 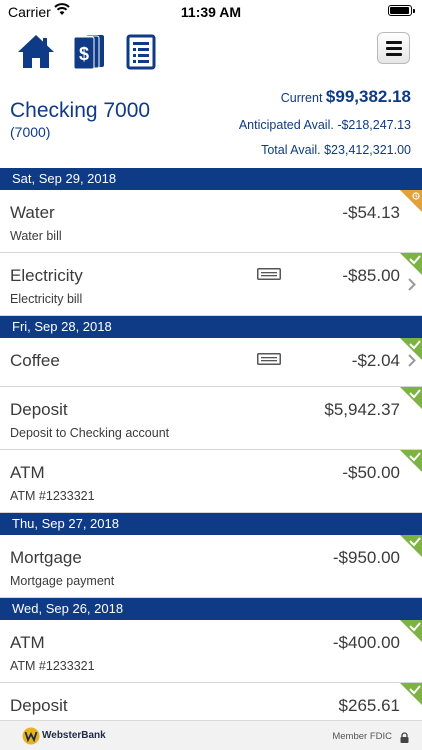 I want to click on transaction-memo: Electricity bill, so click(x=46, y=299).